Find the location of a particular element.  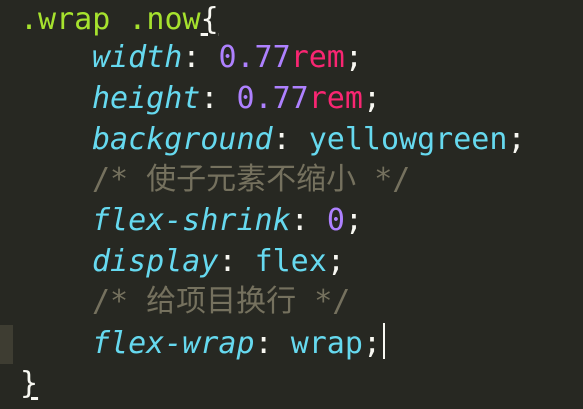

code-line-comment: /* 使子元素不缩小 */ is located at coordinates (215, 180).